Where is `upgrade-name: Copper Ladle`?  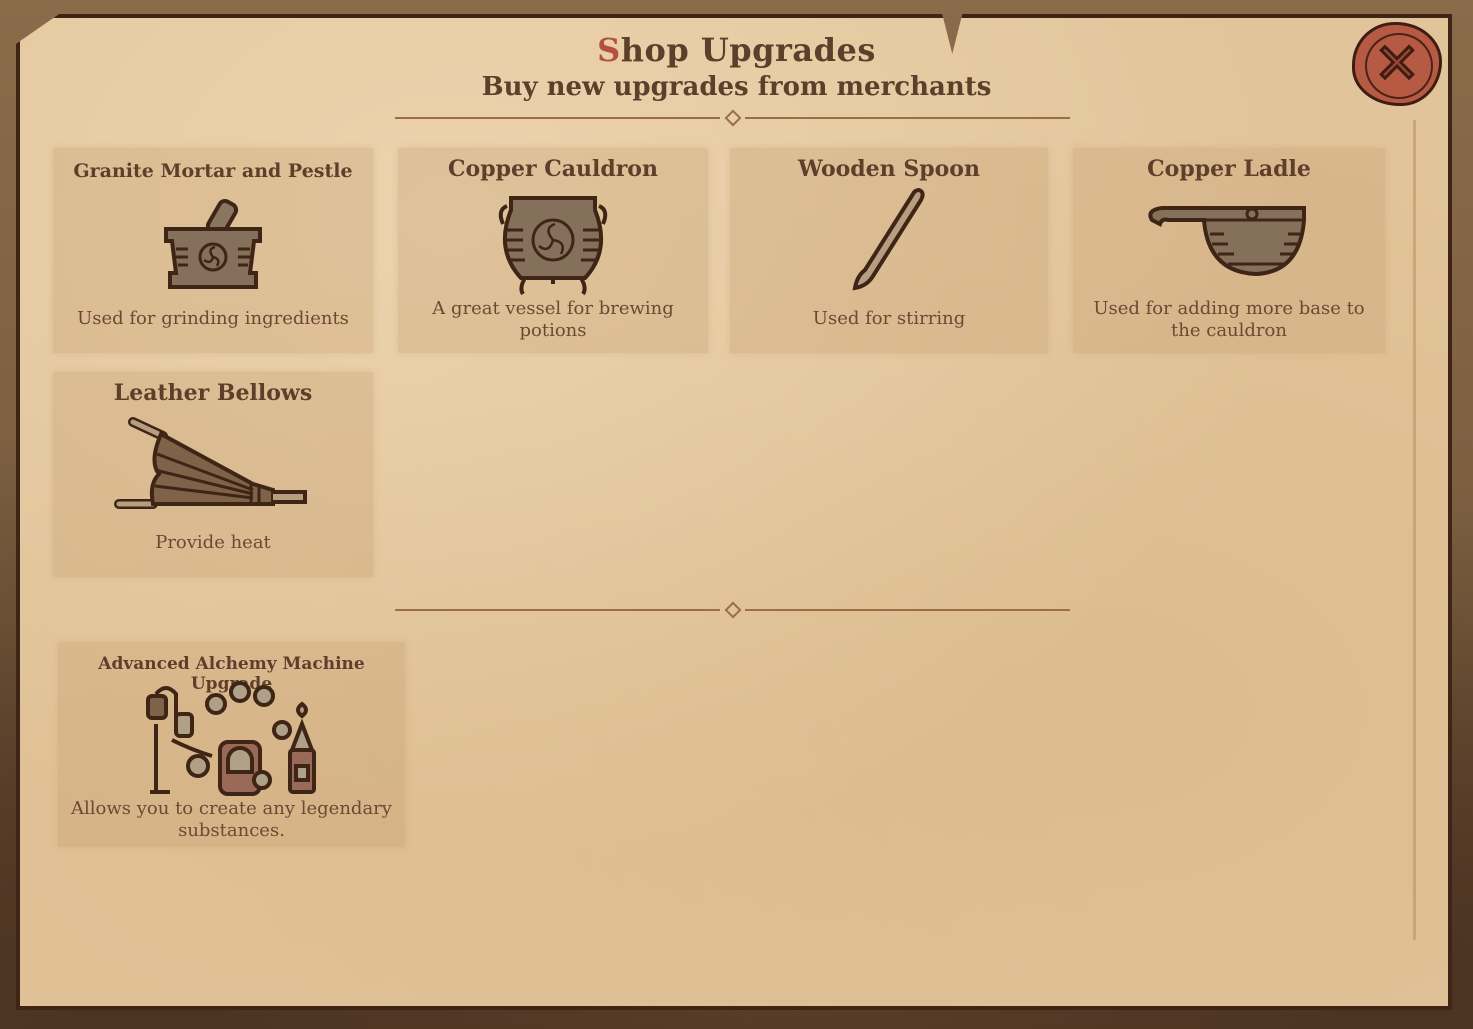
upgrade-name: Copper Ladle is located at coordinates (1229, 169).